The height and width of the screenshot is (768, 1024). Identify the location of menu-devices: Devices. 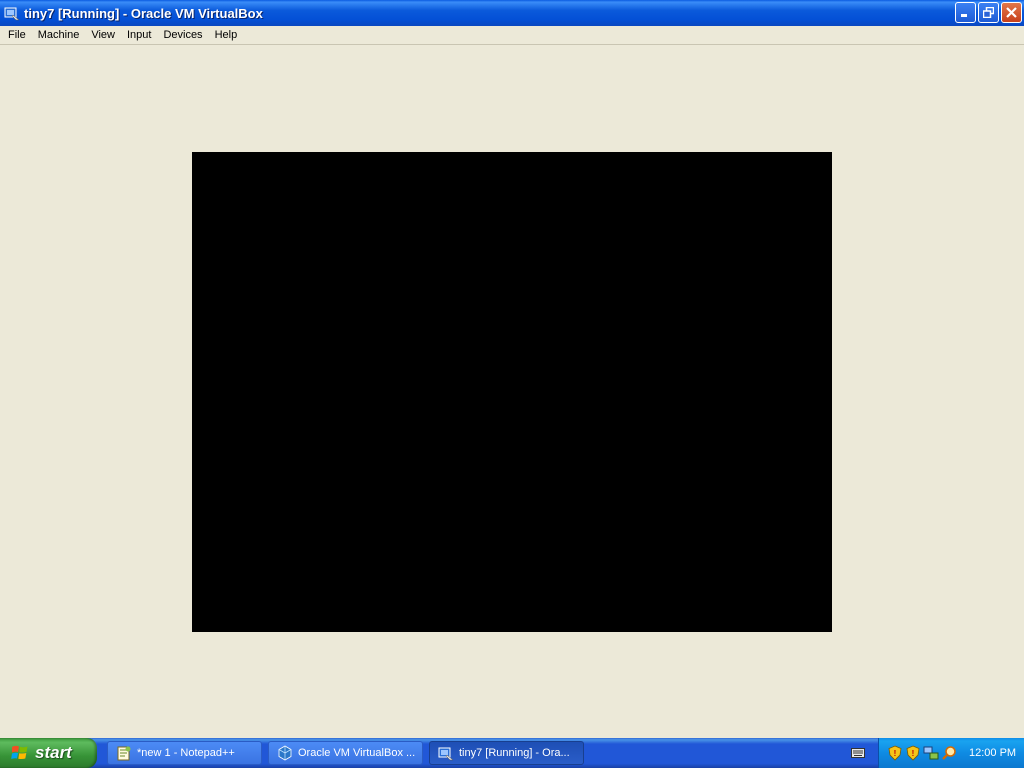
(182, 35).